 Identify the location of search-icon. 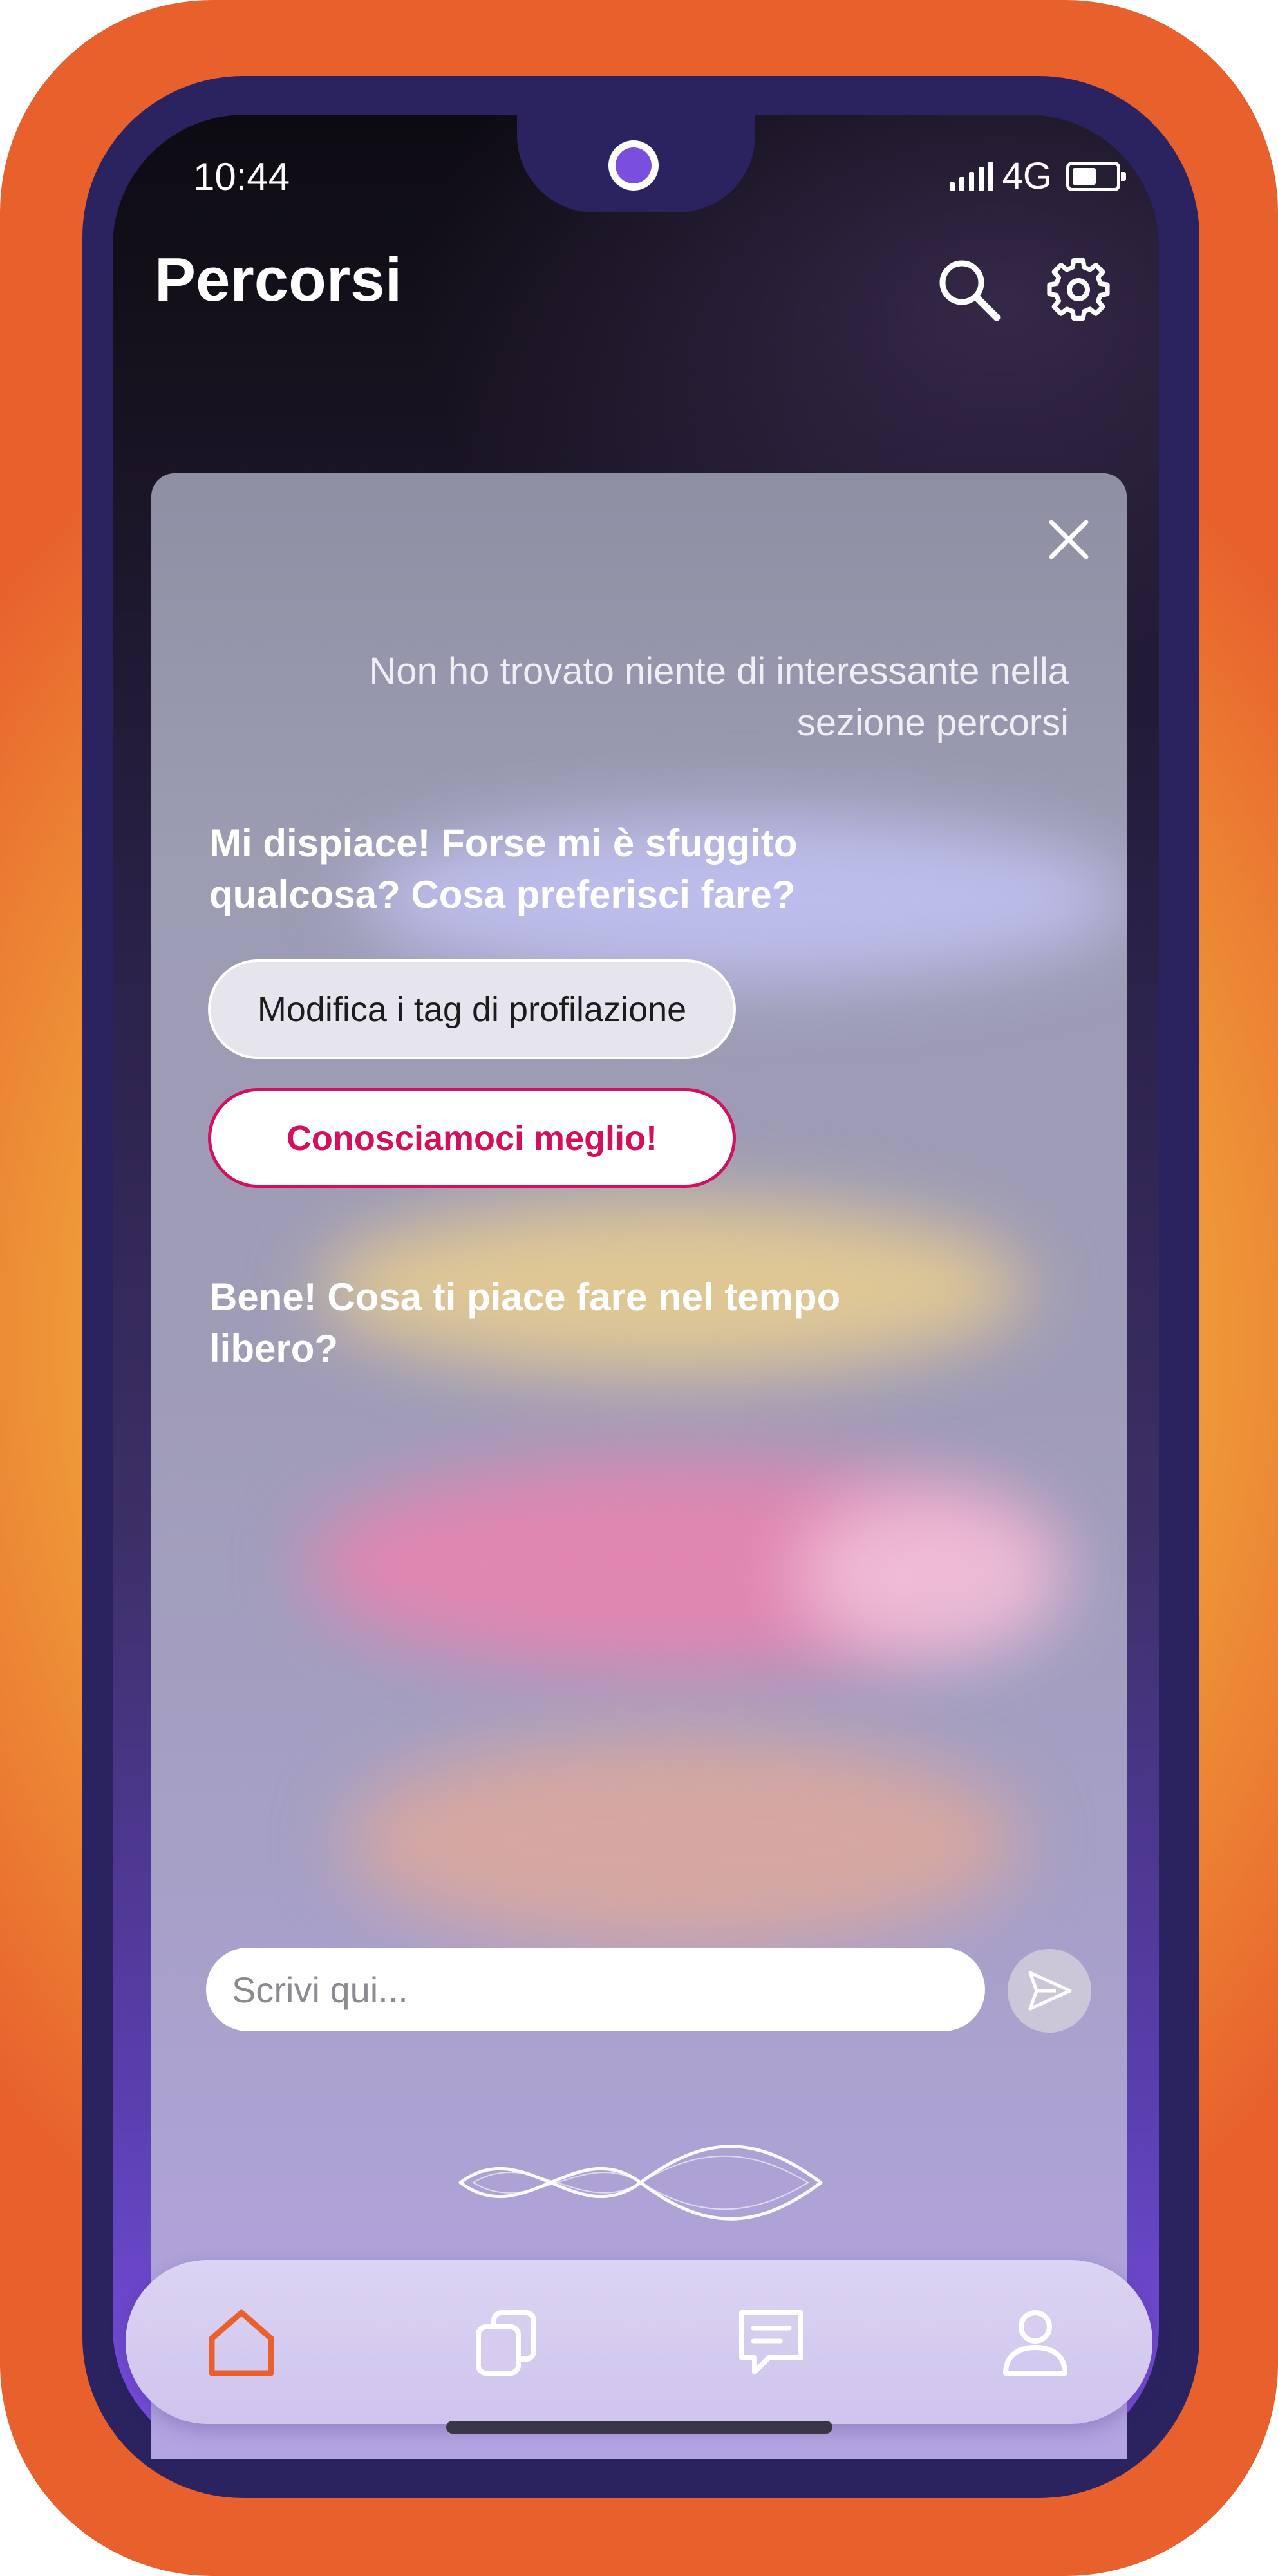
(970, 290).